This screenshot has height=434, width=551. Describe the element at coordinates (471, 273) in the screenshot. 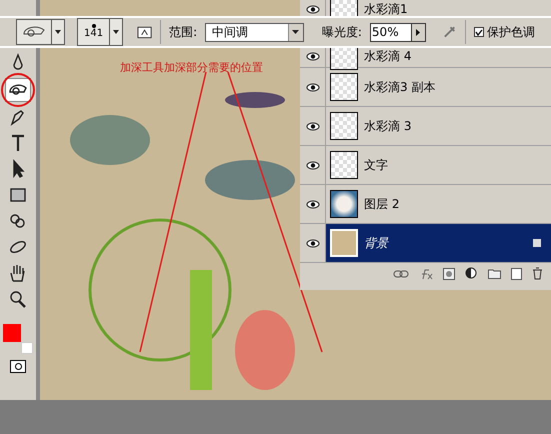

I see `adjustment-icon` at that location.